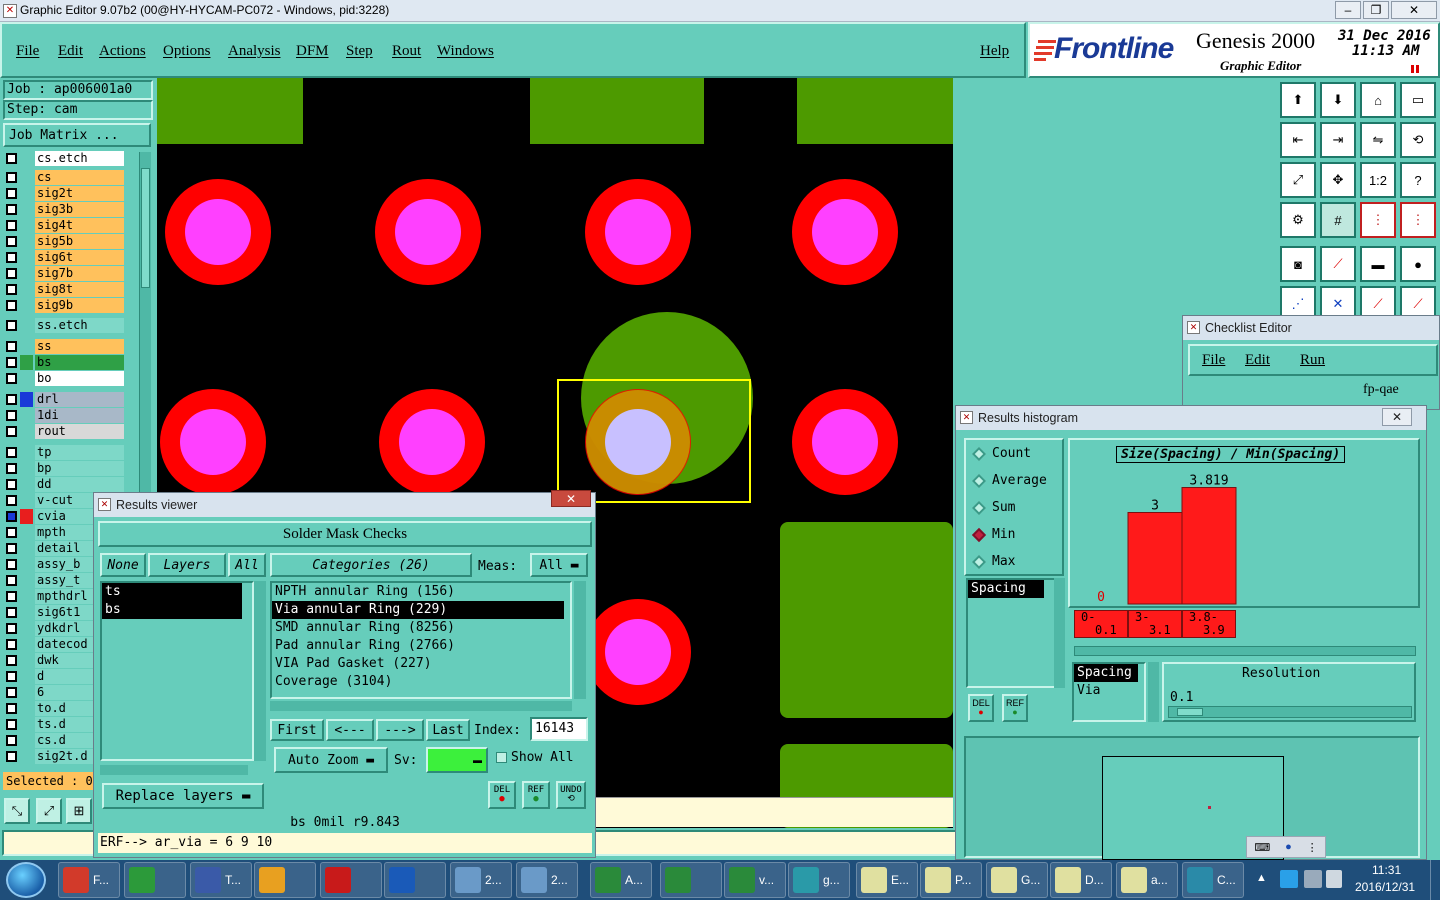  I want to click on layers-none-button: None, so click(123, 565).